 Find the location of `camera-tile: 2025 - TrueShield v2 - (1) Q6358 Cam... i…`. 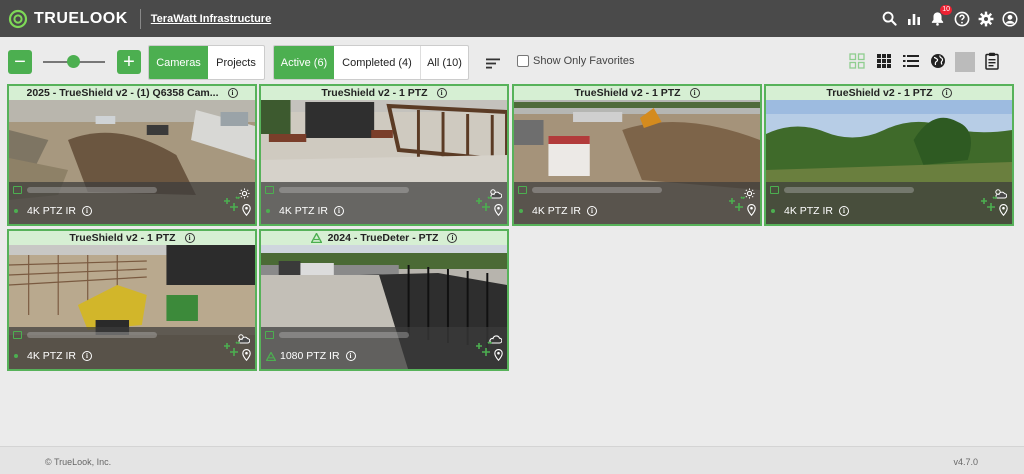

camera-tile: 2025 - TrueShield v2 - (1) Q6358 Cam... i… is located at coordinates (132, 155).